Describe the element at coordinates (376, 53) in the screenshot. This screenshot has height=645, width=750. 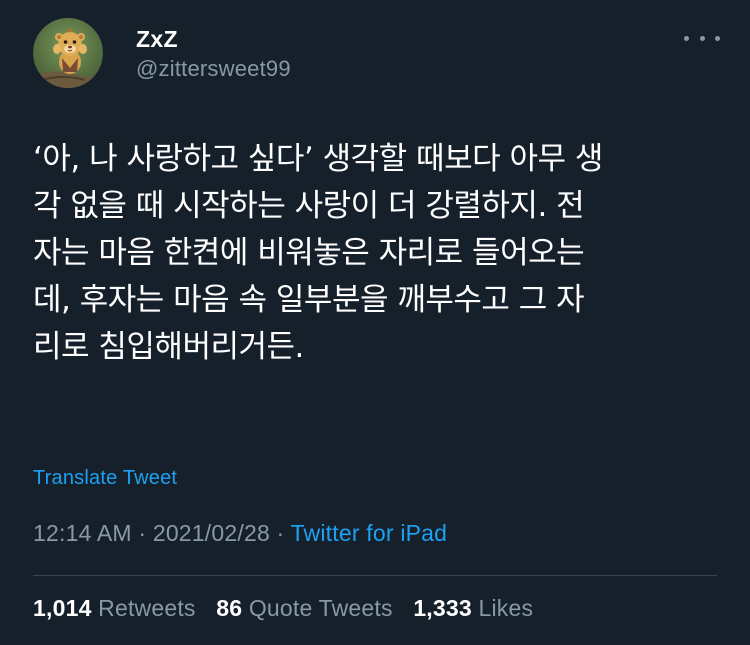
I see `tweet-header: ZxZ @zittersweet99` at that location.